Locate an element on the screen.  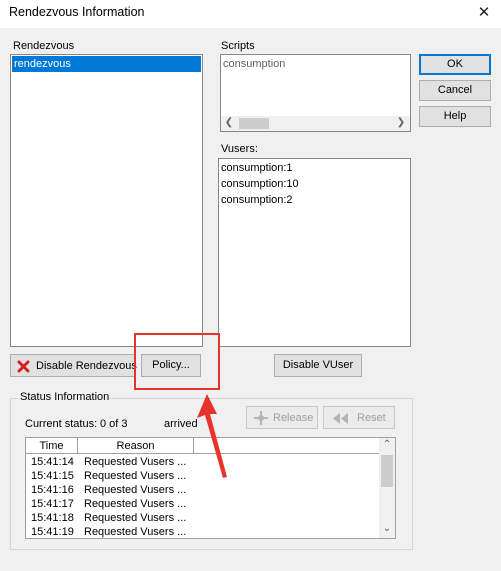
scroll-right-icon: ❯ is located at coordinates (401, 122).